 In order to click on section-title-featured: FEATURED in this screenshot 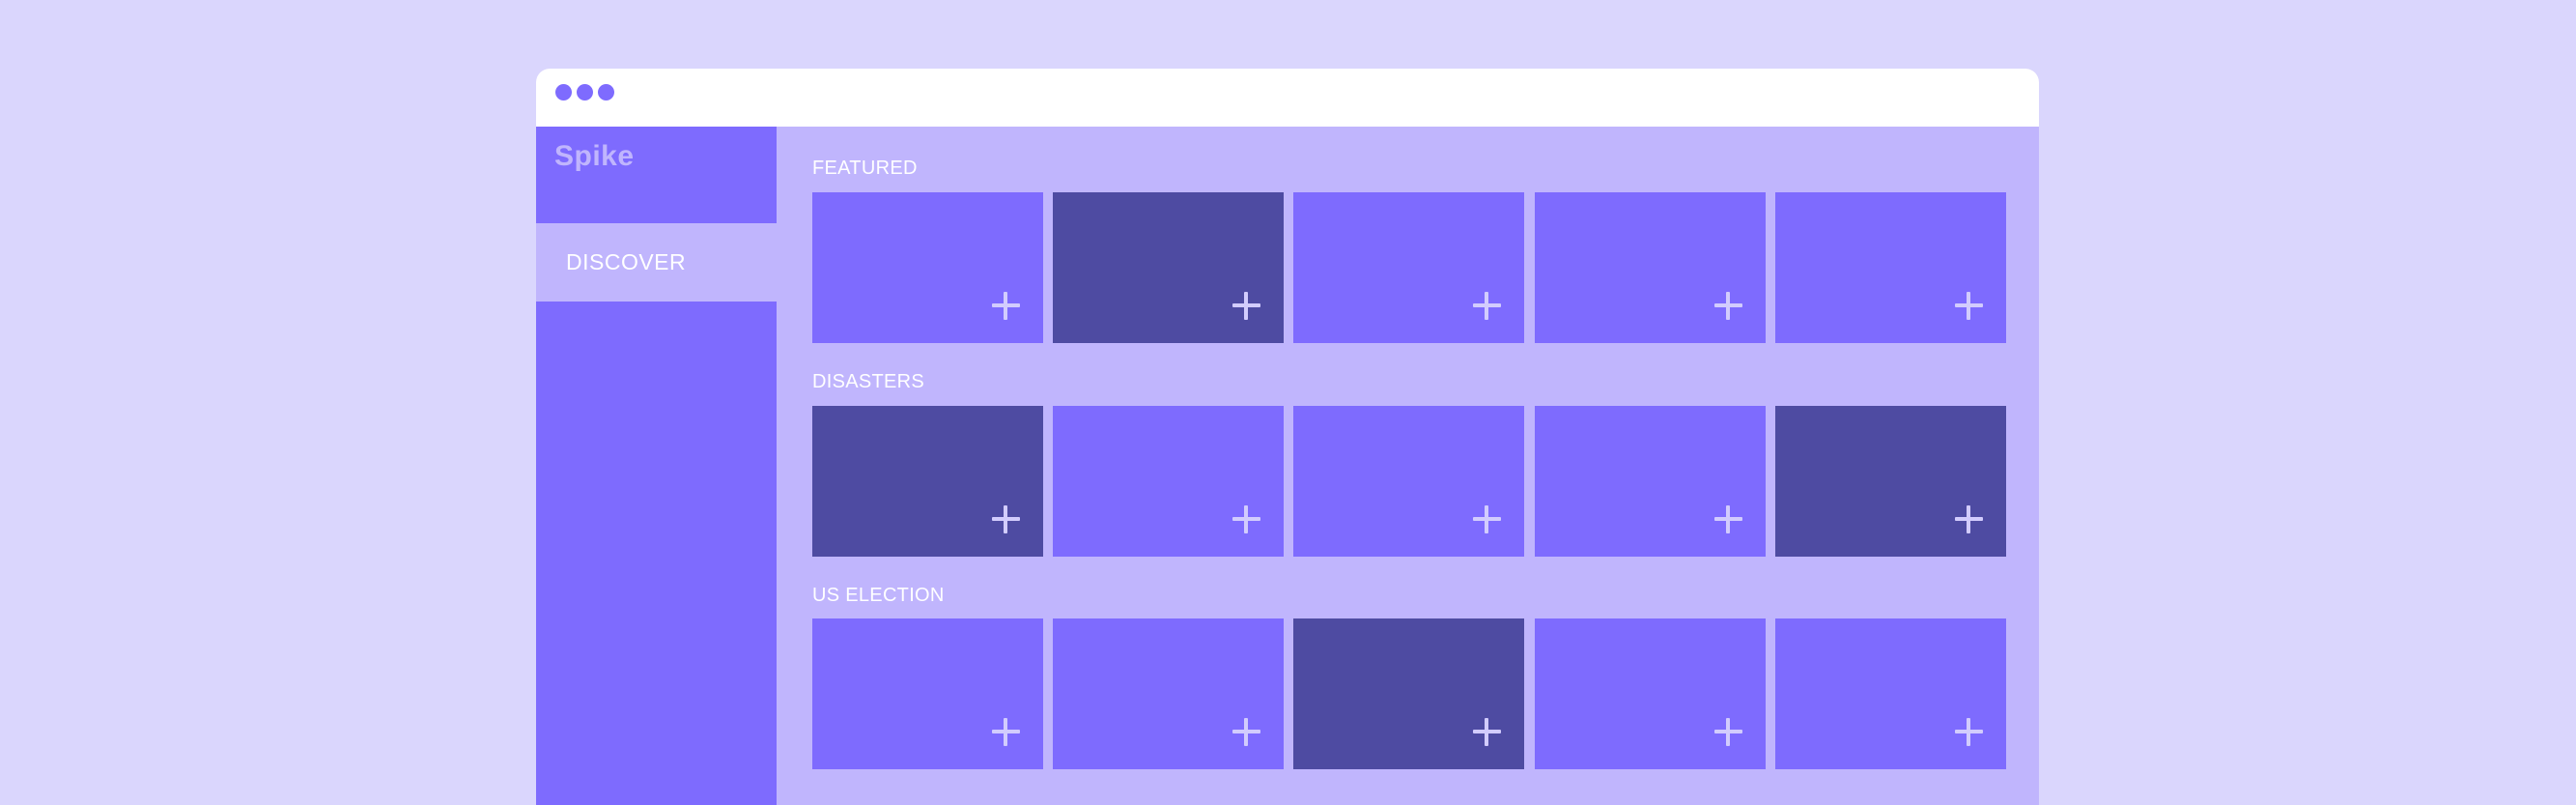, I will do `click(865, 168)`.